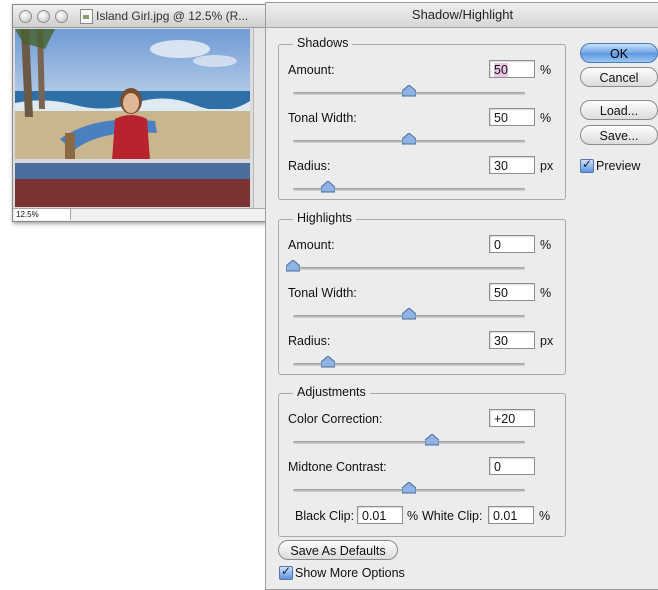  Describe the element at coordinates (413, 516) in the screenshot. I see `black-clip-unit: %` at that location.